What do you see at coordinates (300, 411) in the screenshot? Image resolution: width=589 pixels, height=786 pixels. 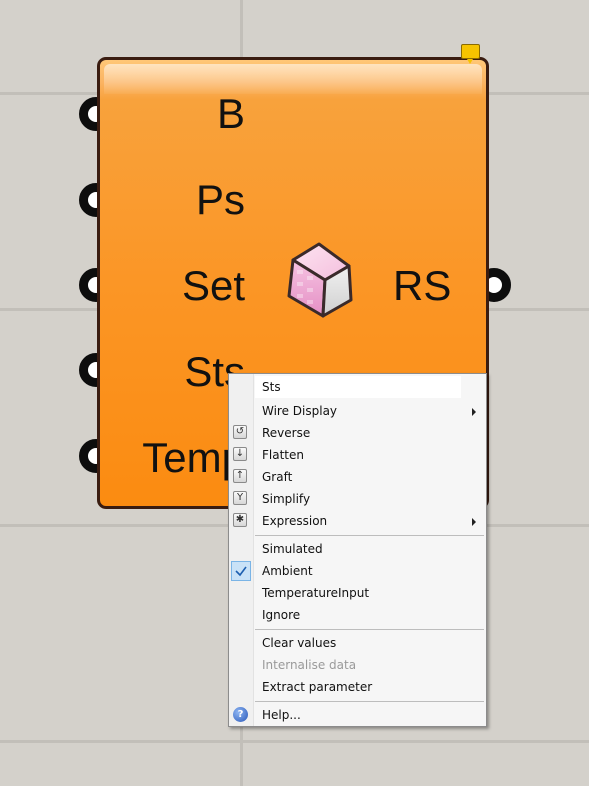 I see `menu-item-label: Wire Display` at bounding box center [300, 411].